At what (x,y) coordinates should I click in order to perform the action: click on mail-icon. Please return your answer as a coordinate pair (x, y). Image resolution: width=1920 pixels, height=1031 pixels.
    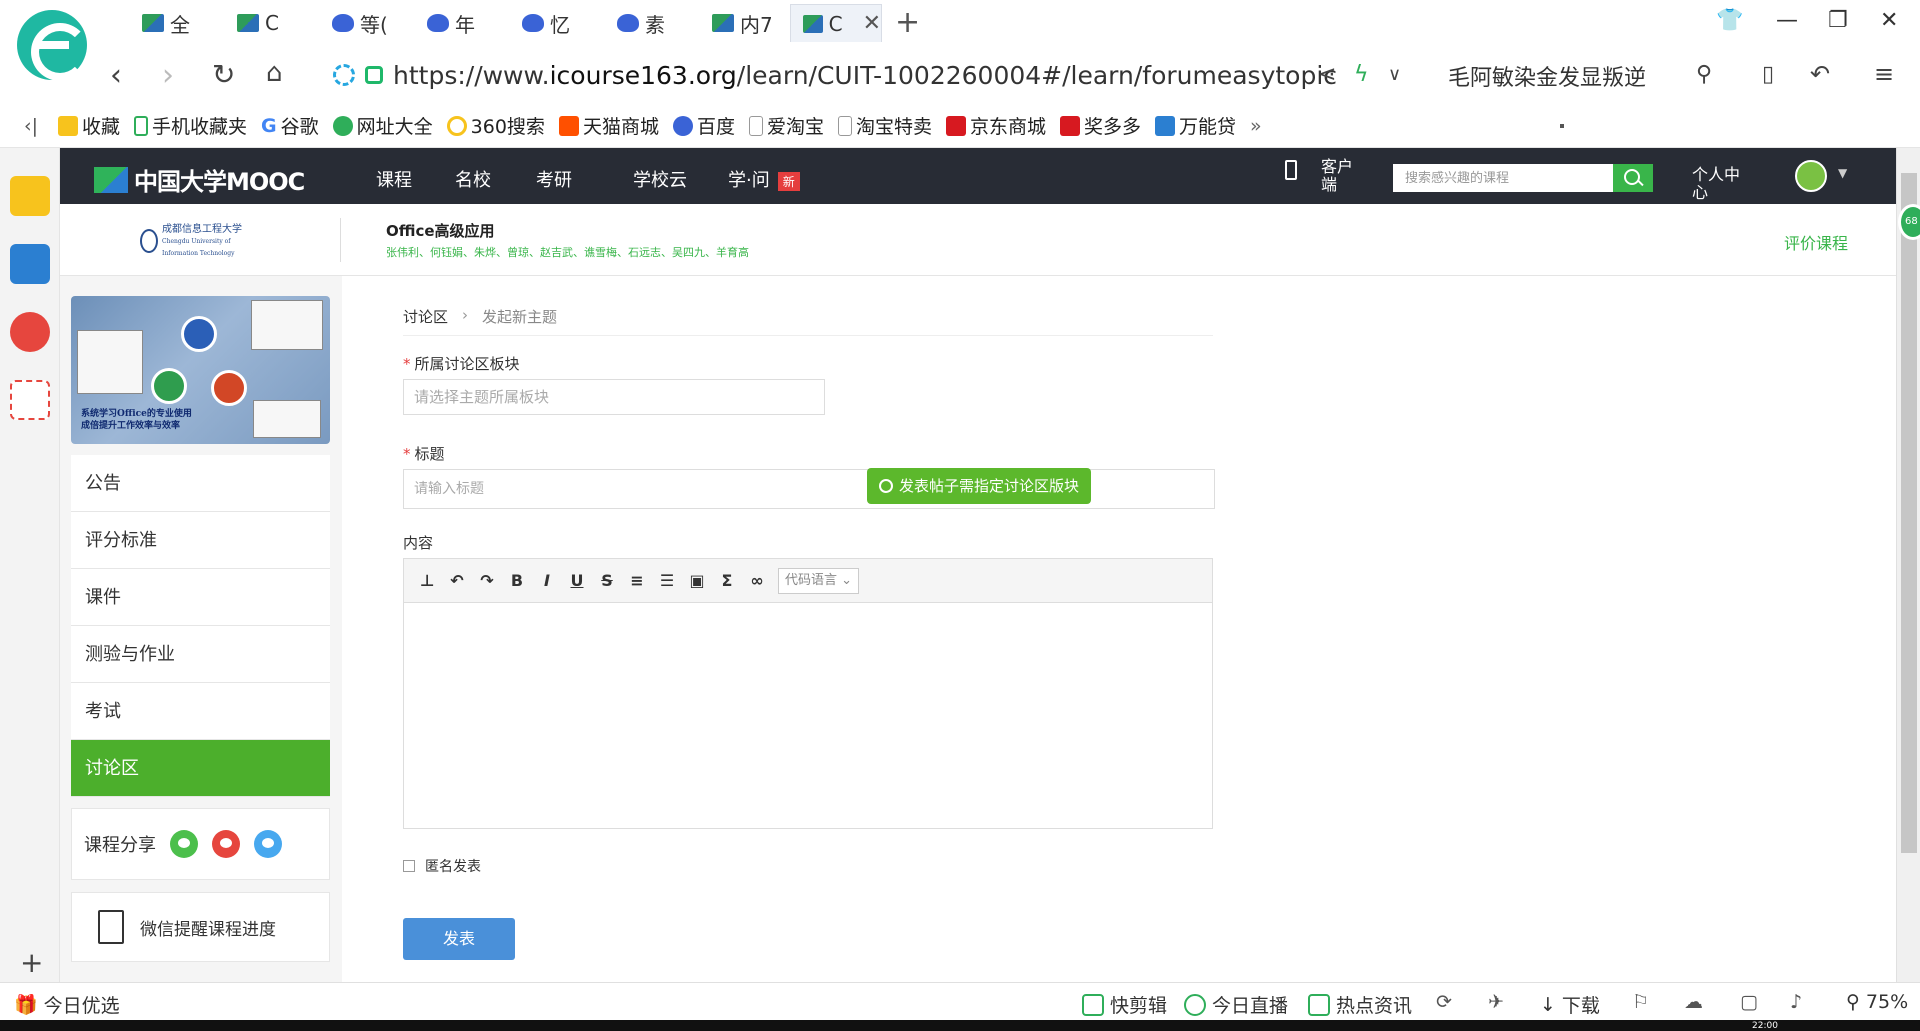
    Looking at the image, I should click on (30, 400).